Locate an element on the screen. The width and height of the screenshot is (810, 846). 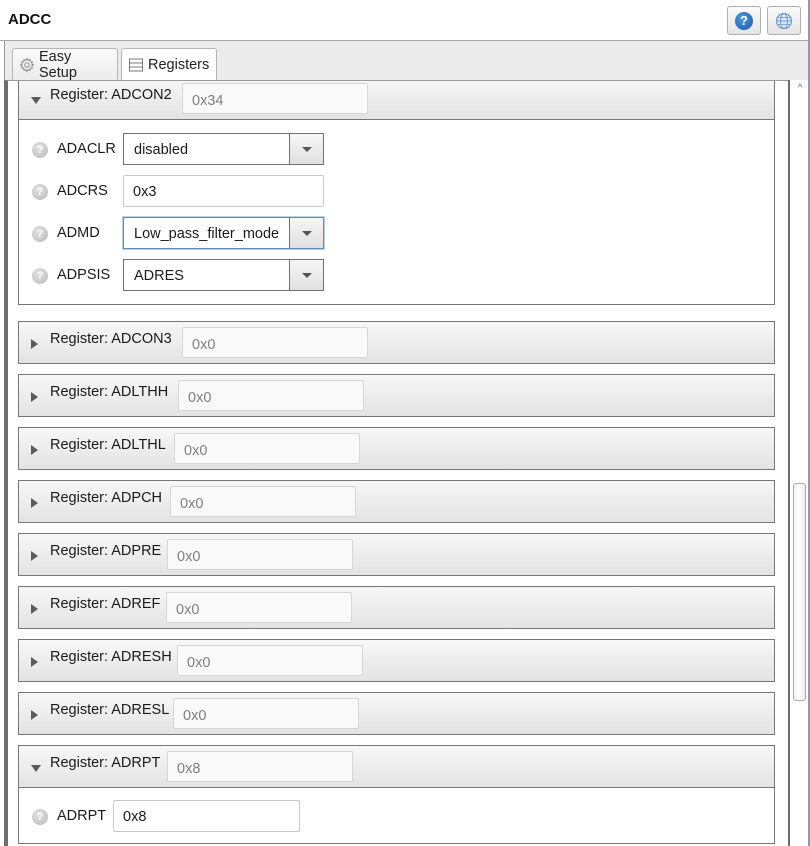
register-label: Register: ADLTHL is located at coordinates (108, 445).